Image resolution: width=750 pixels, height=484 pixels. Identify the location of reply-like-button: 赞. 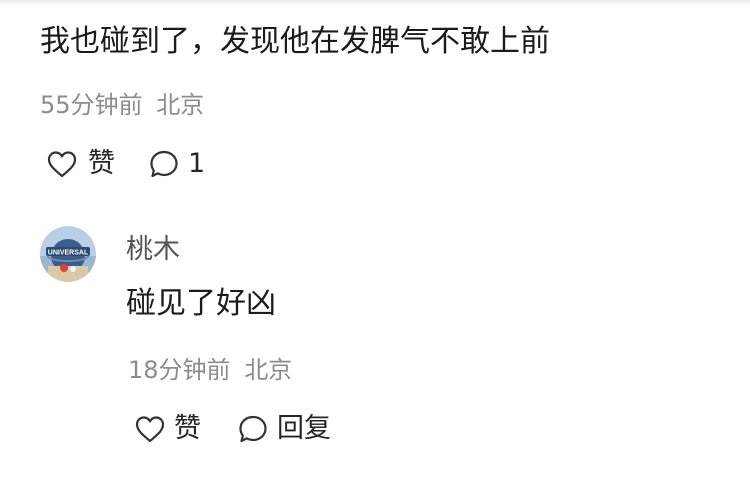
(167, 429).